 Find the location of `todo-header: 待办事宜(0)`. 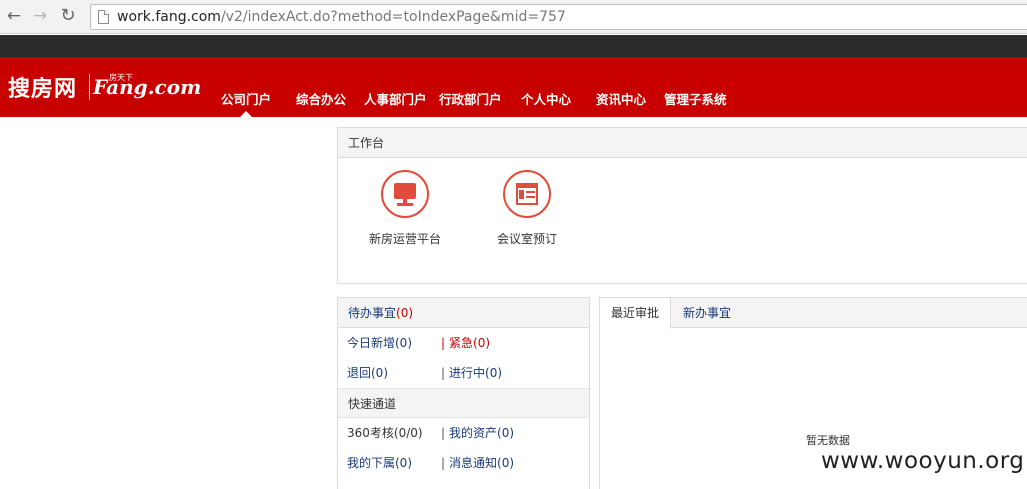

todo-header: 待办事宜(0) is located at coordinates (463, 313).